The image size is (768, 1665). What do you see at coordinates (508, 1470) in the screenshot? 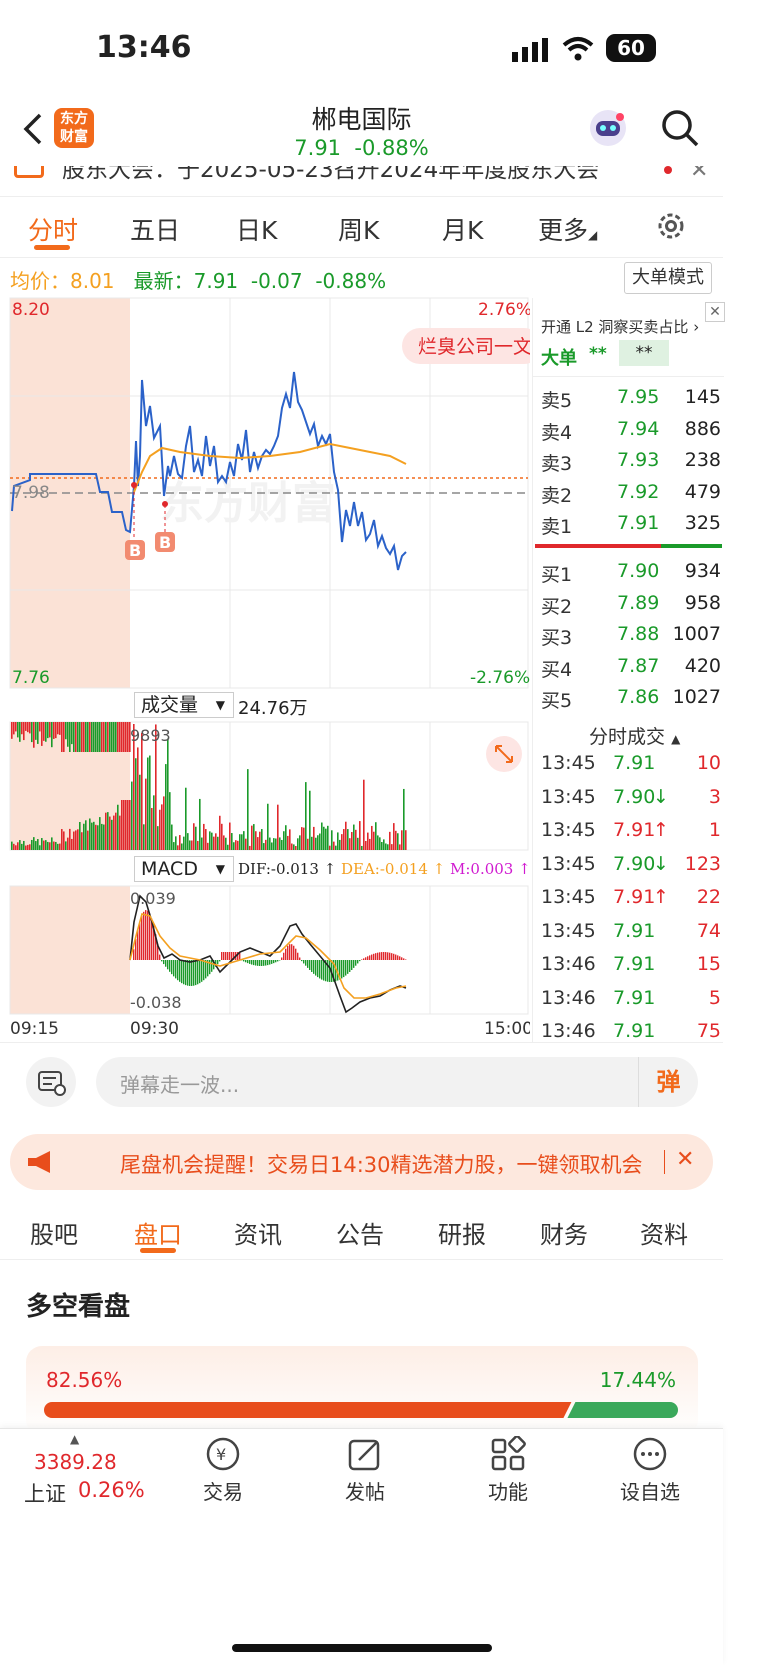
I see `nav-functions: 功能` at bounding box center [508, 1470].